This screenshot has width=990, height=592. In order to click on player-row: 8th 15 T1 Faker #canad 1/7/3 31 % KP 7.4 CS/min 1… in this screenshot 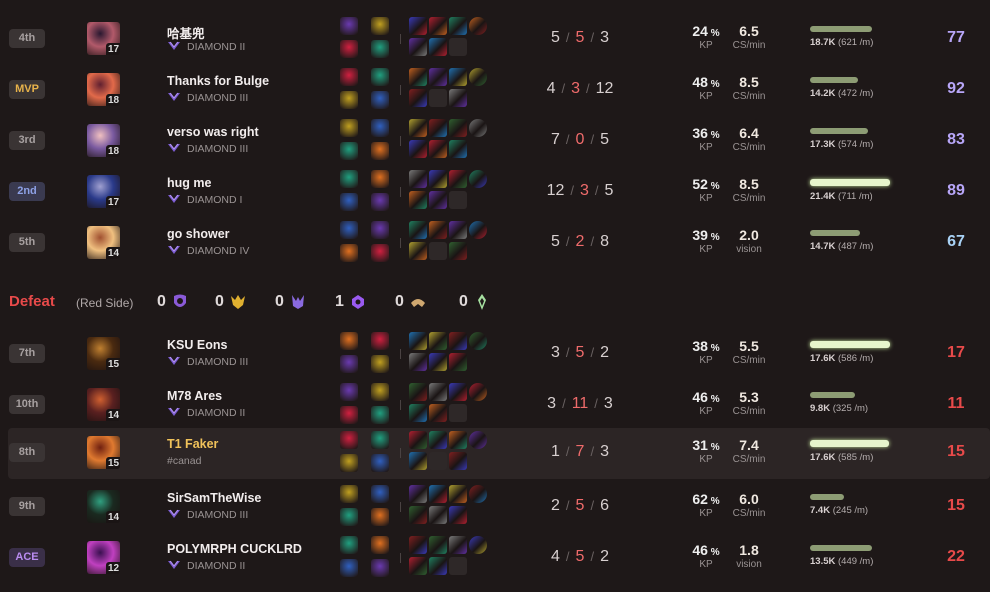, I will do `click(499, 453)`.